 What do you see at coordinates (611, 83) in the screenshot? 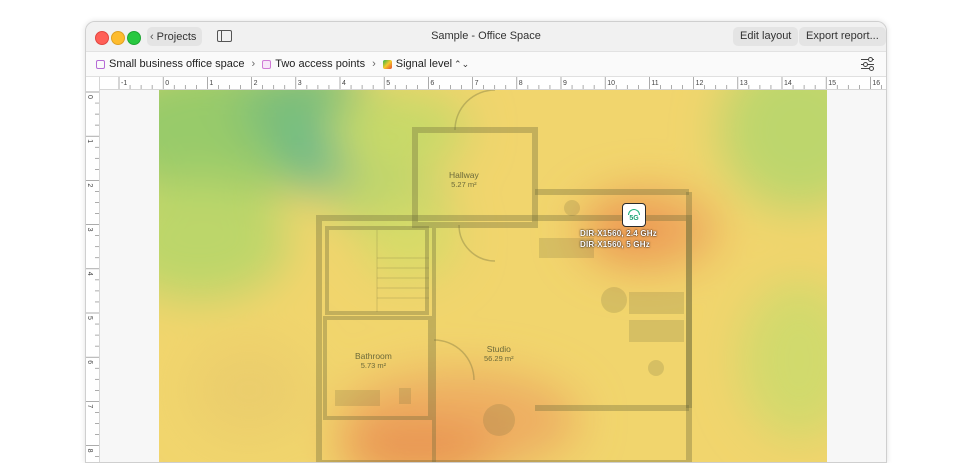
I see `ruler-label: 10` at bounding box center [611, 83].